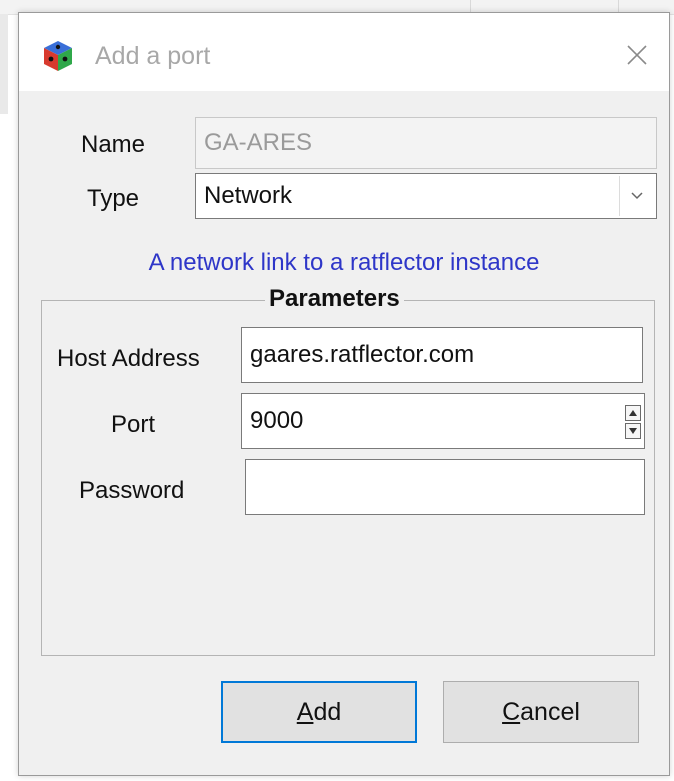  I want to click on close-icon, so click(637, 55).